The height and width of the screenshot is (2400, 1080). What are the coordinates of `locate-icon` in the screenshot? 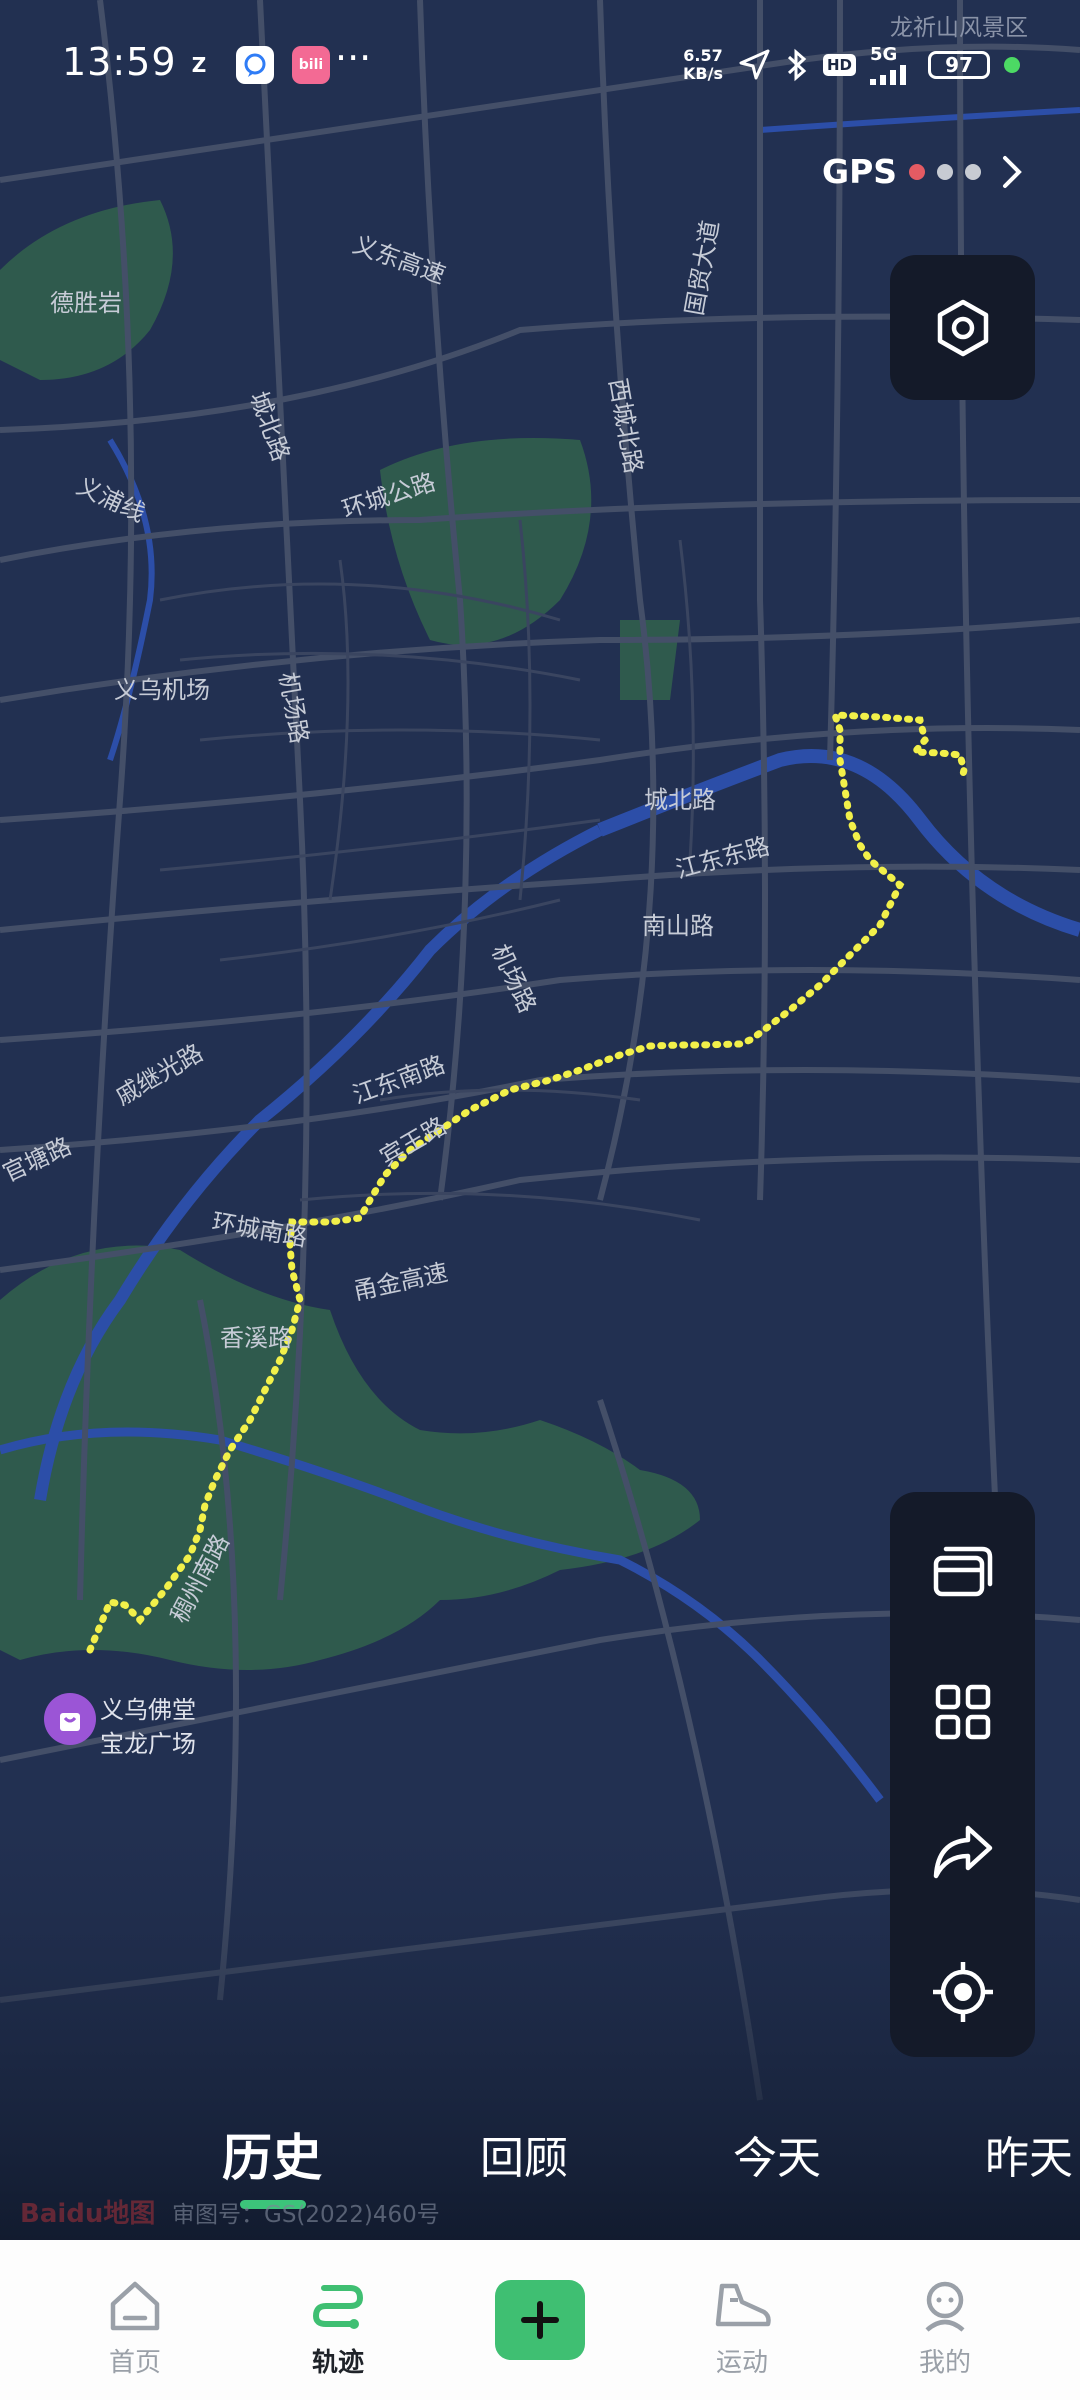 It's located at (962, 1992).